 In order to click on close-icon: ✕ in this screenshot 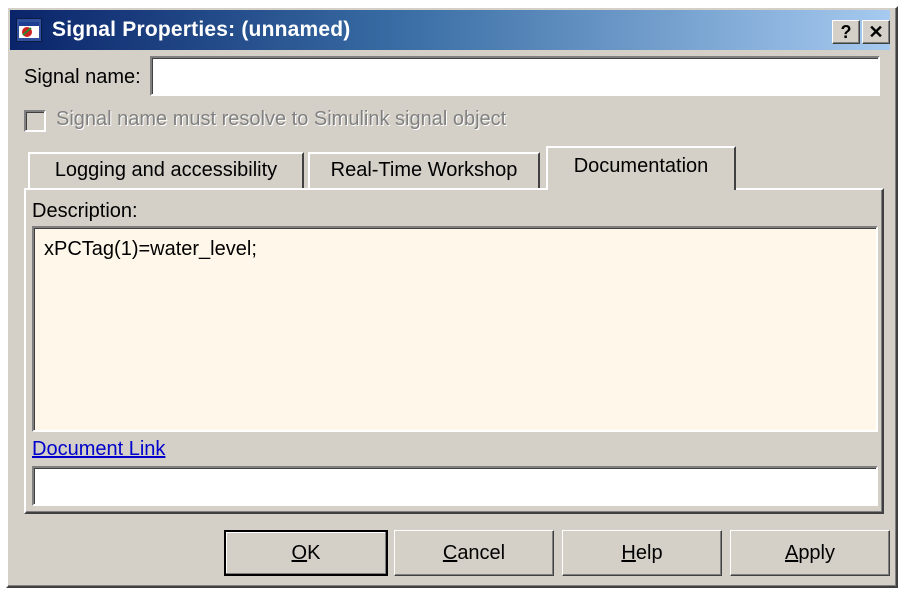, I will do `click(876, 32)`.